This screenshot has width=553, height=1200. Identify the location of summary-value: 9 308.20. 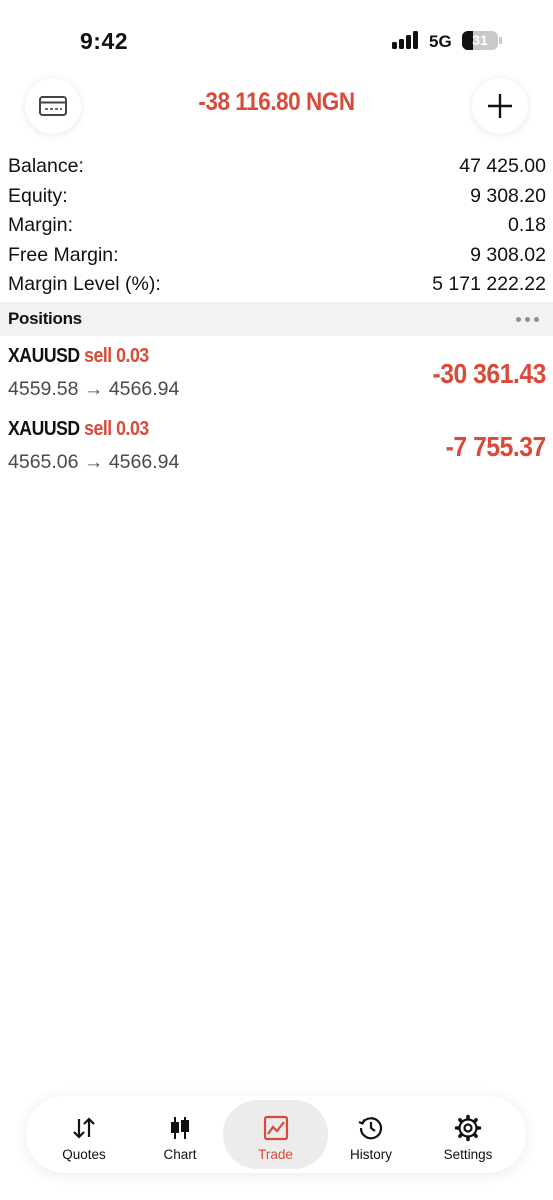
(508, 195).